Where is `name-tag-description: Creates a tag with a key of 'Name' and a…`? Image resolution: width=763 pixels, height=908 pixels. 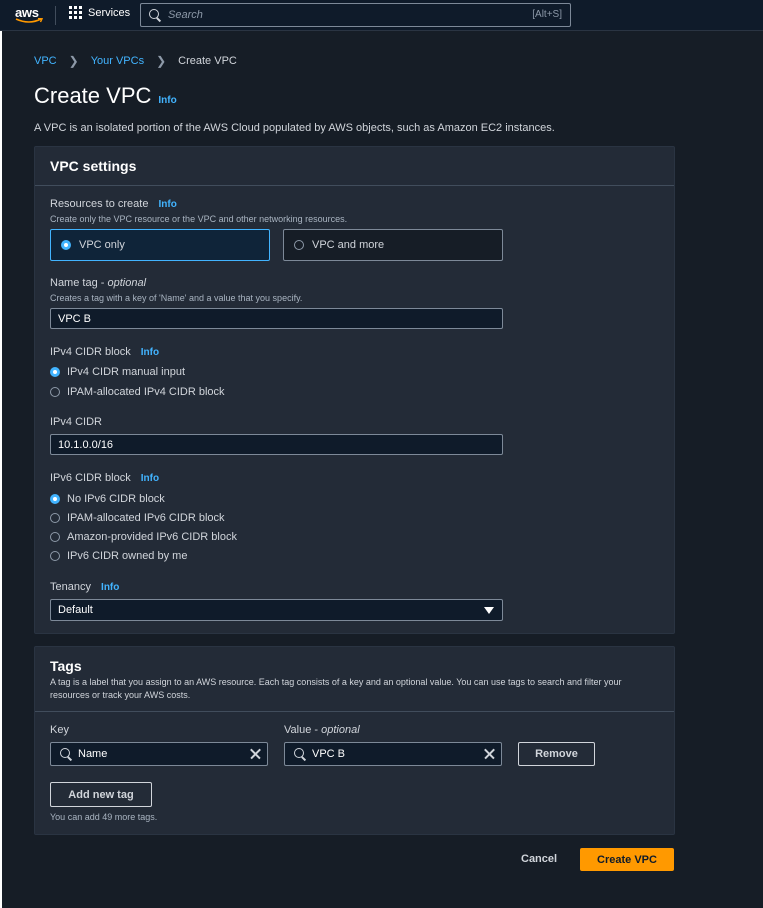
name-tag-description: Creates a tag with a key of 'Name' and a… is located at coordinates (176, 298).